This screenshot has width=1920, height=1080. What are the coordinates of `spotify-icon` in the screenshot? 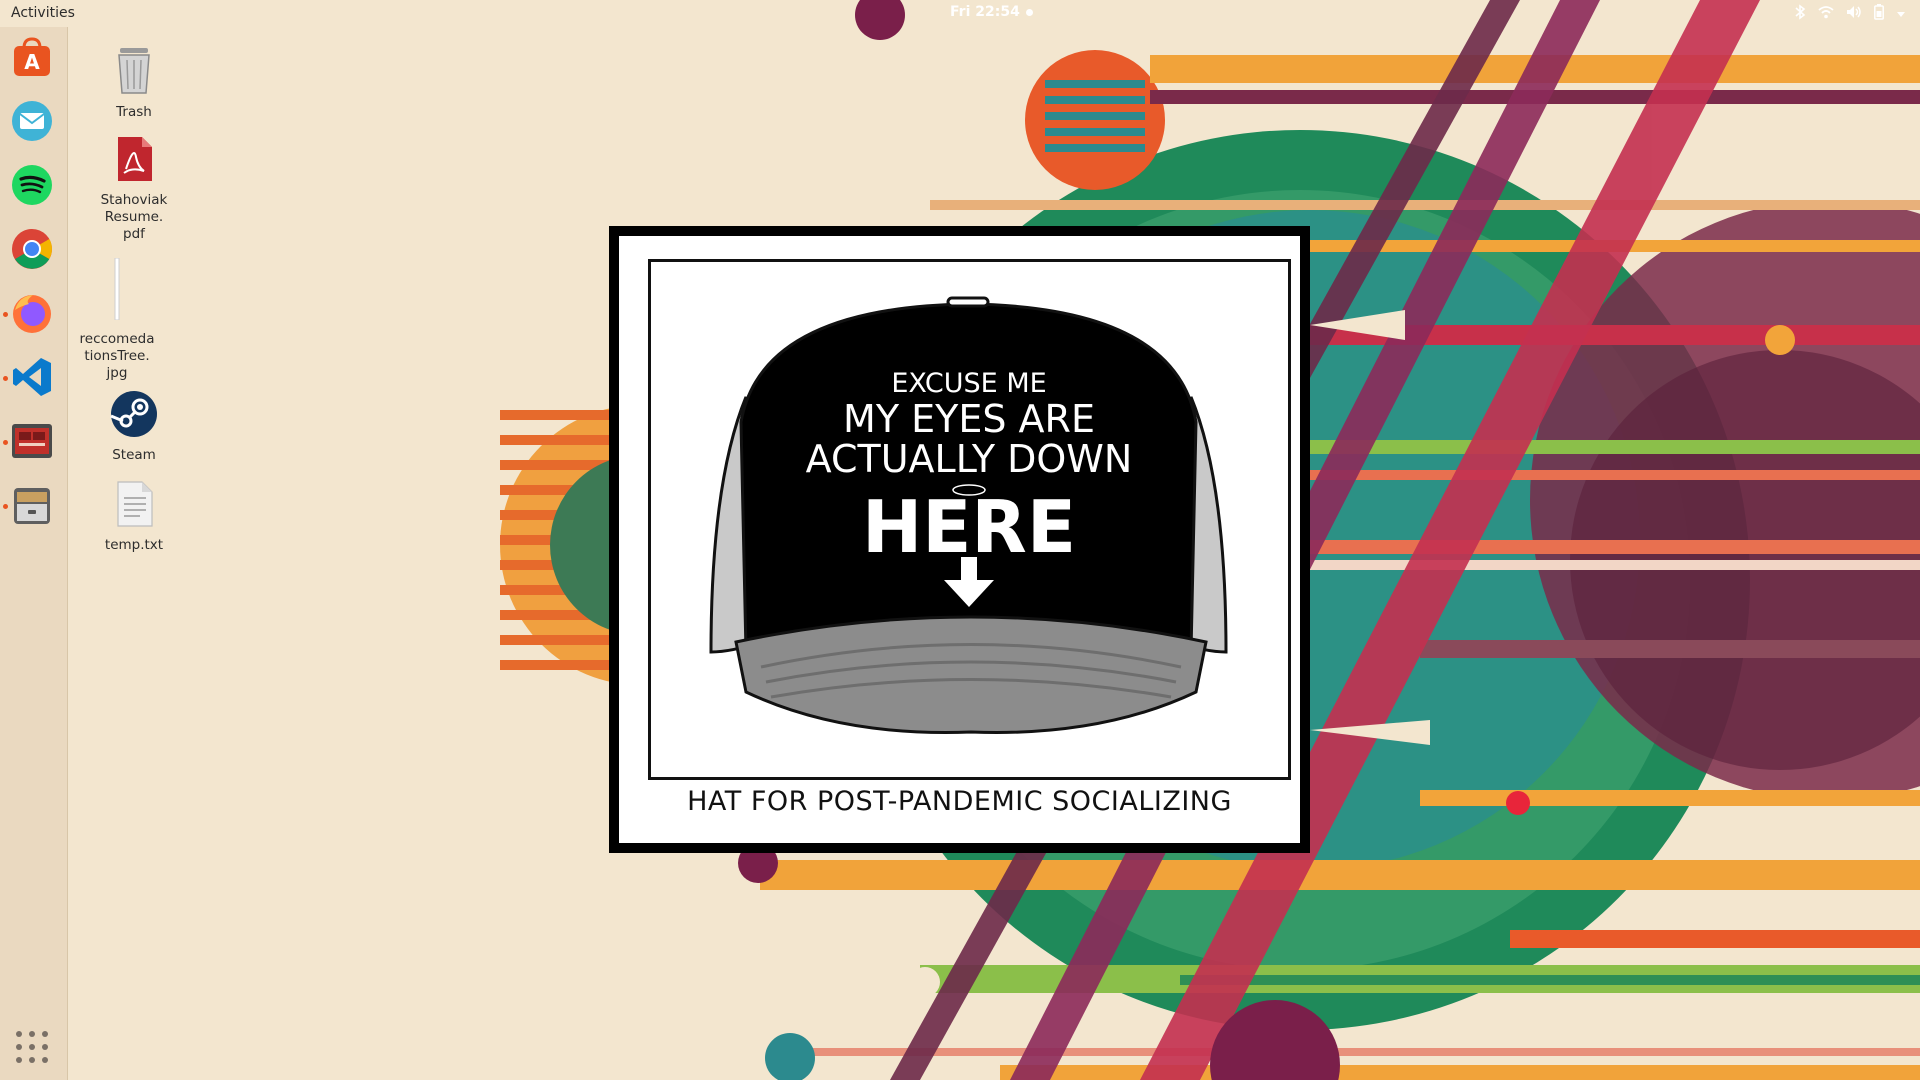 It's located at (32, 187).